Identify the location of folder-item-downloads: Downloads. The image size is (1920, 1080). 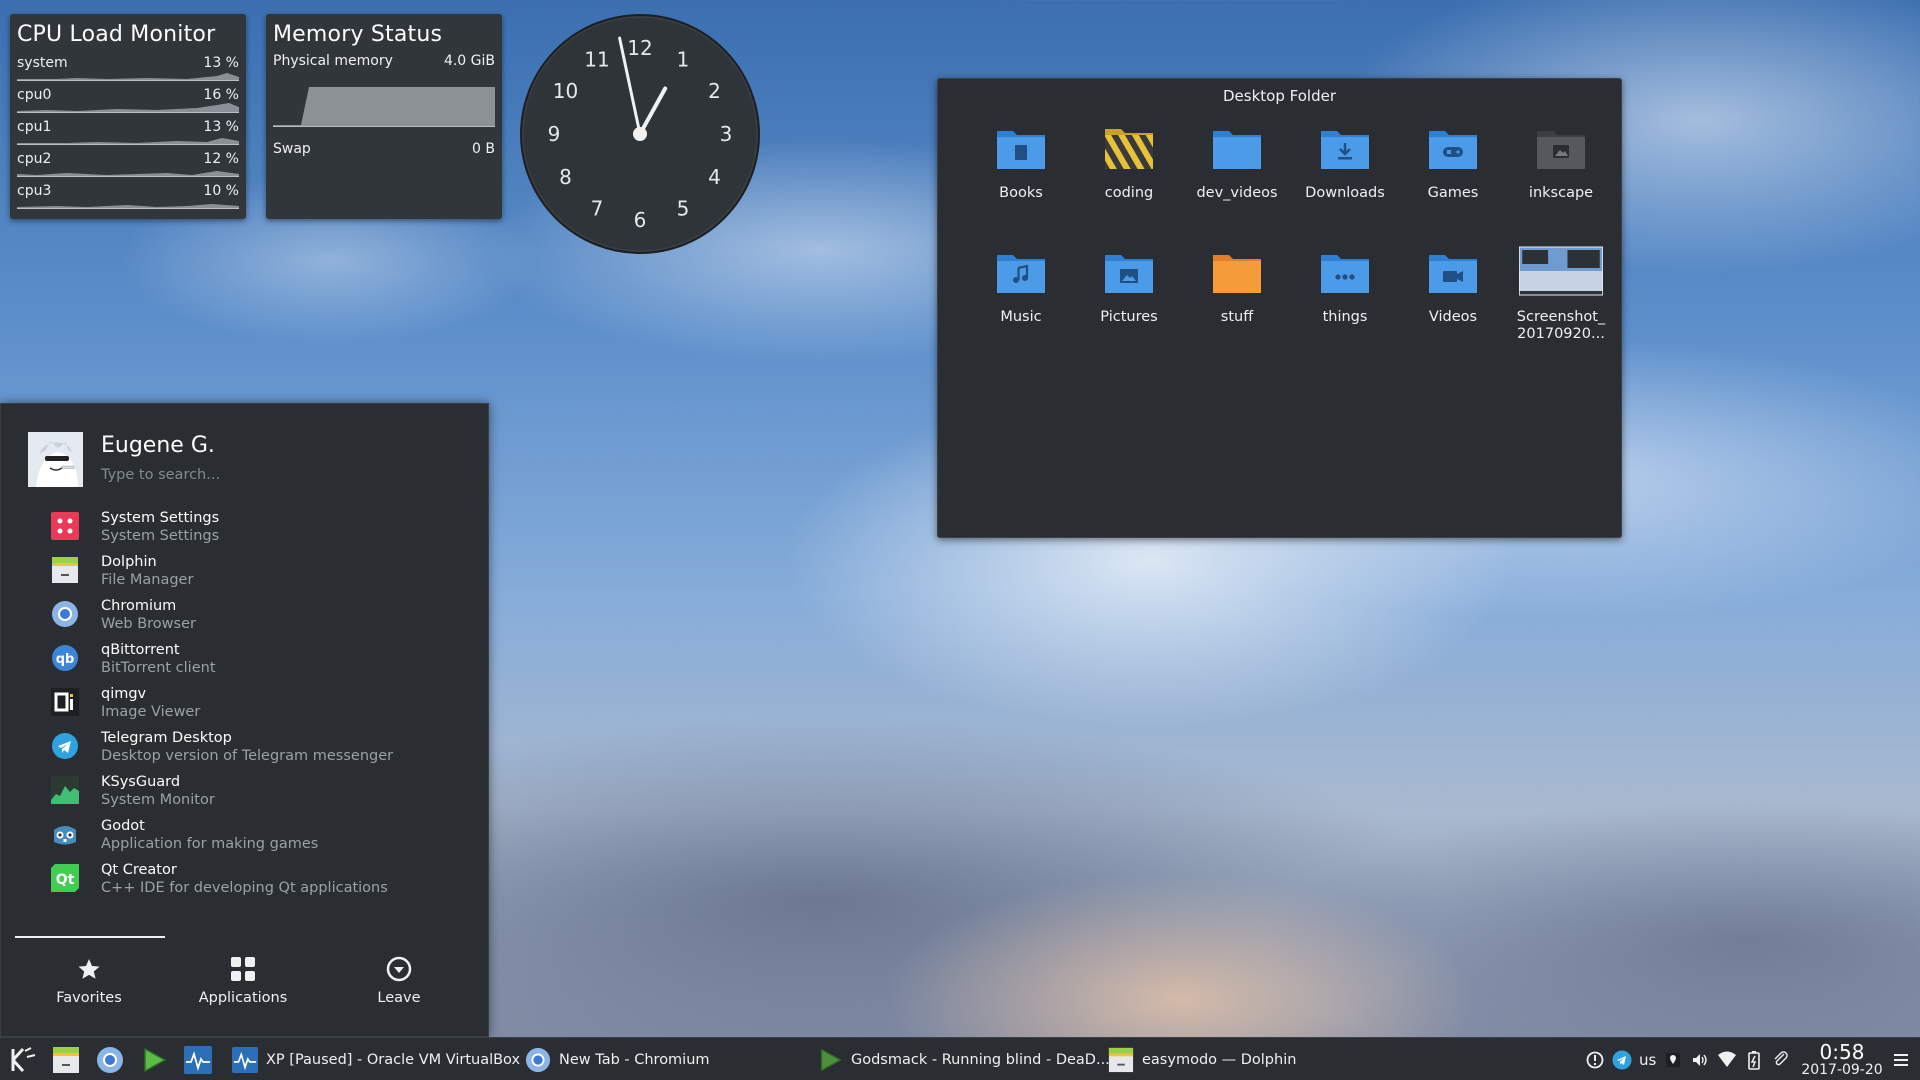
(1345, 183).